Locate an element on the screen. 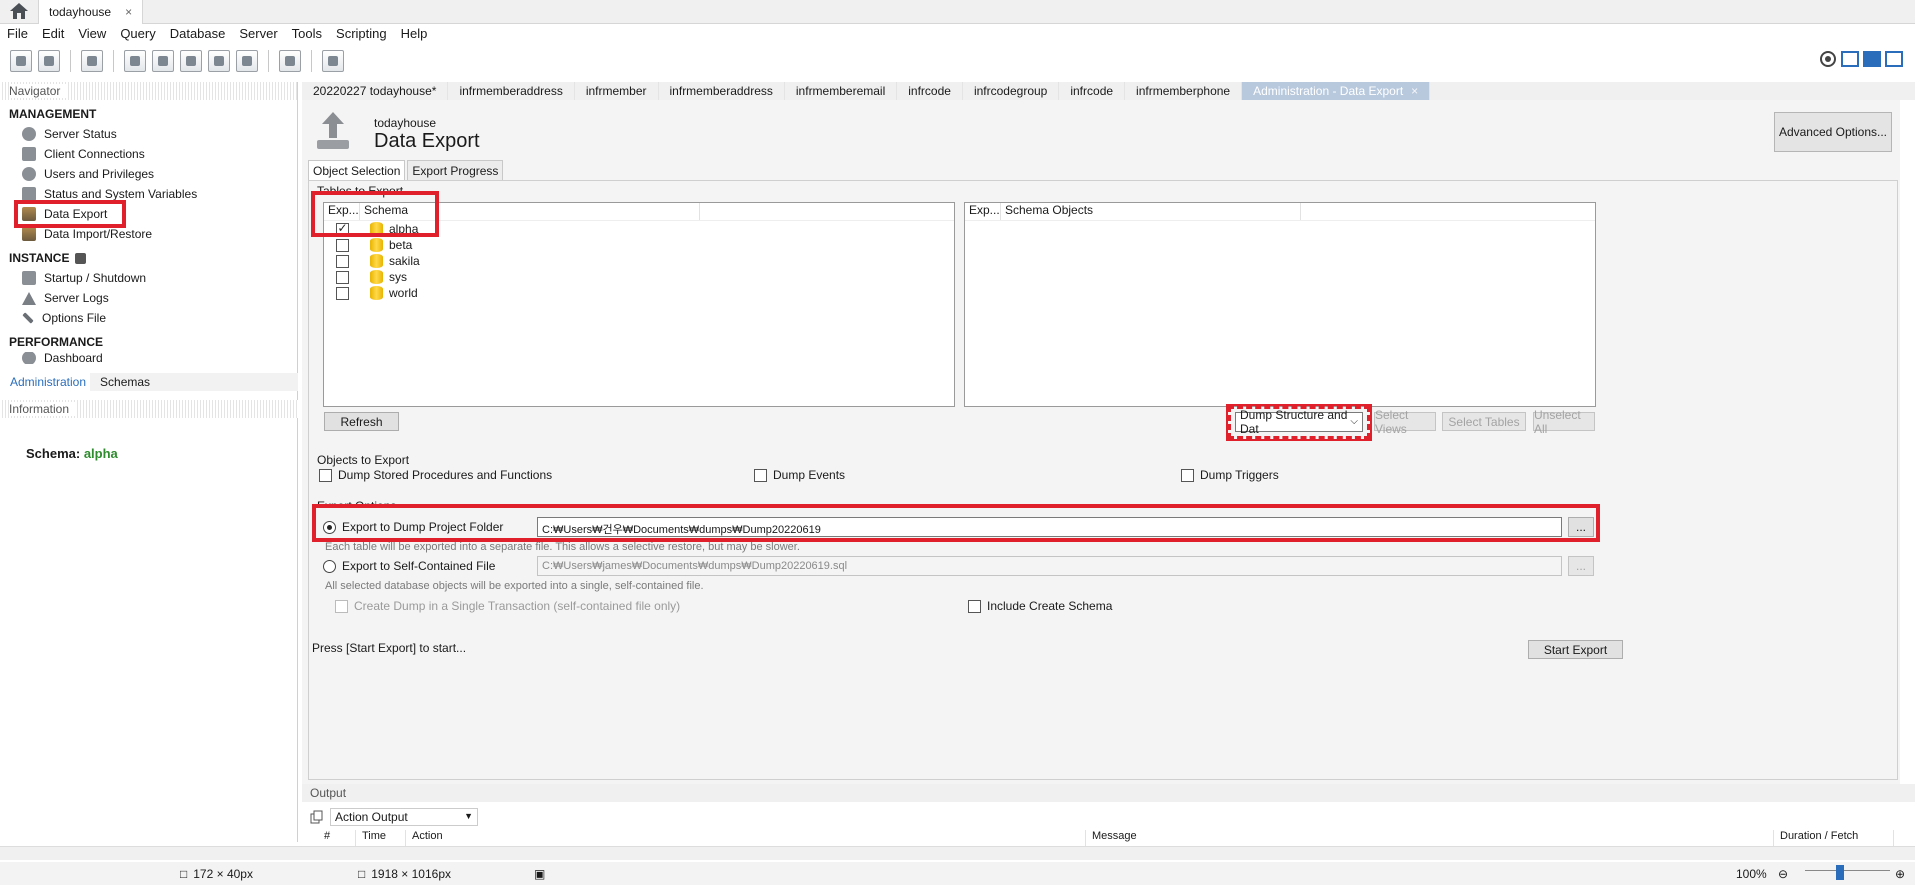 The width and height of the screenshot is (1915, 885). export-sub-tabs: Object Selection Export Progress is located at coordinates (406, 170).